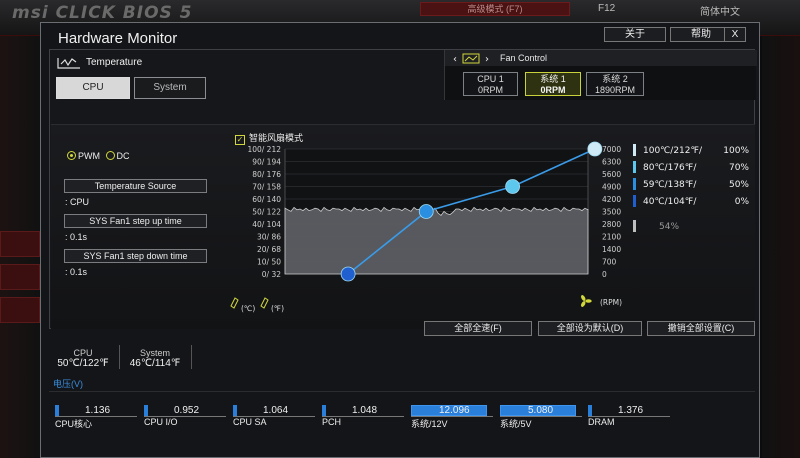 This screenshot has width=800, height=458. I want to click on unit-fahrenheit: (℉), so click(277, 308).